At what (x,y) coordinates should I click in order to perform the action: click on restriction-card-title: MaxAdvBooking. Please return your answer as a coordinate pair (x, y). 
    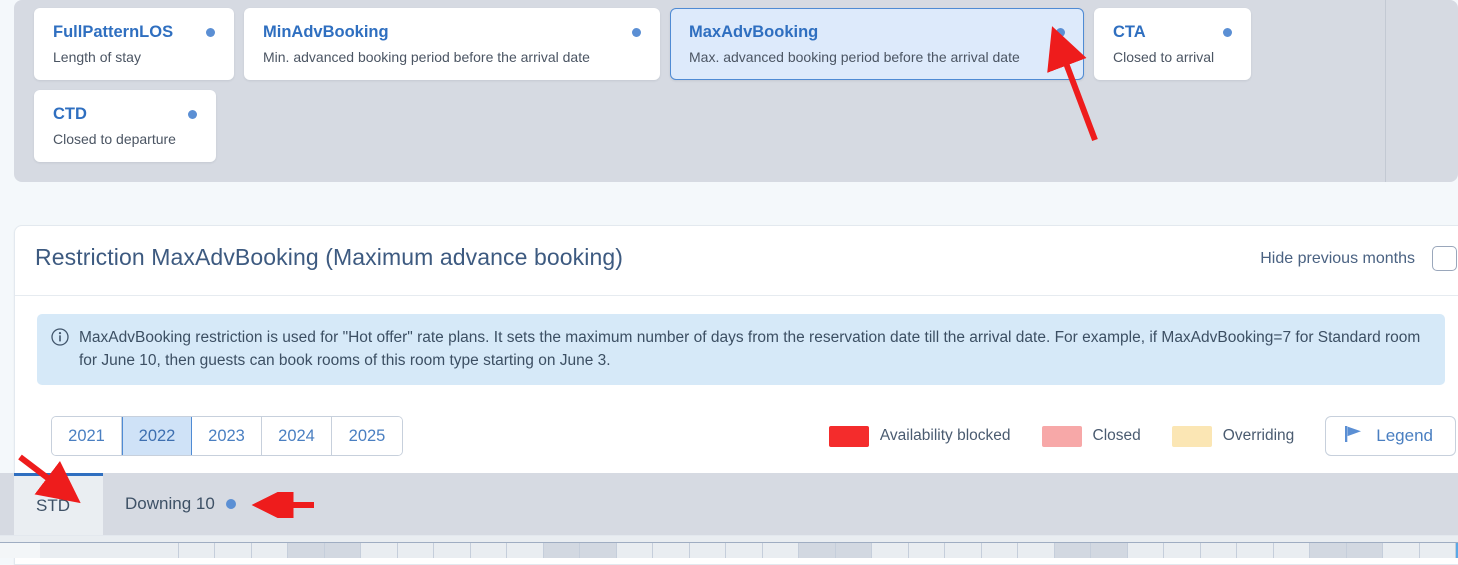
    Looking at the image, I should click on (754, 32).